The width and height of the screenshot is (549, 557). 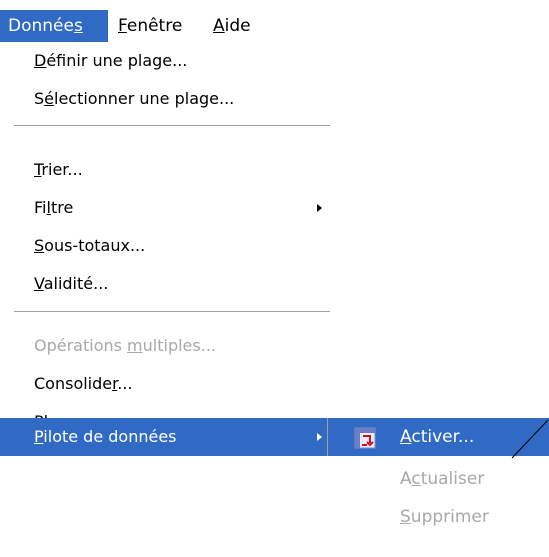 What do you see at coordinates (165, 437) in the screenshot?
I see `menu-item-pilote-de-donnees: Pilote de données` at bounding box center [165, 437].